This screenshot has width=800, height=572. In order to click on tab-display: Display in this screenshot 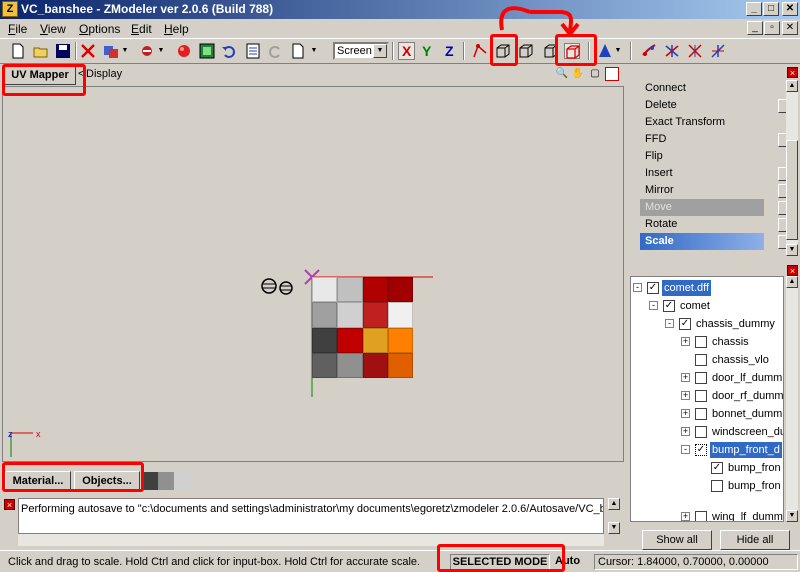, I will do `click(104, 74)`.